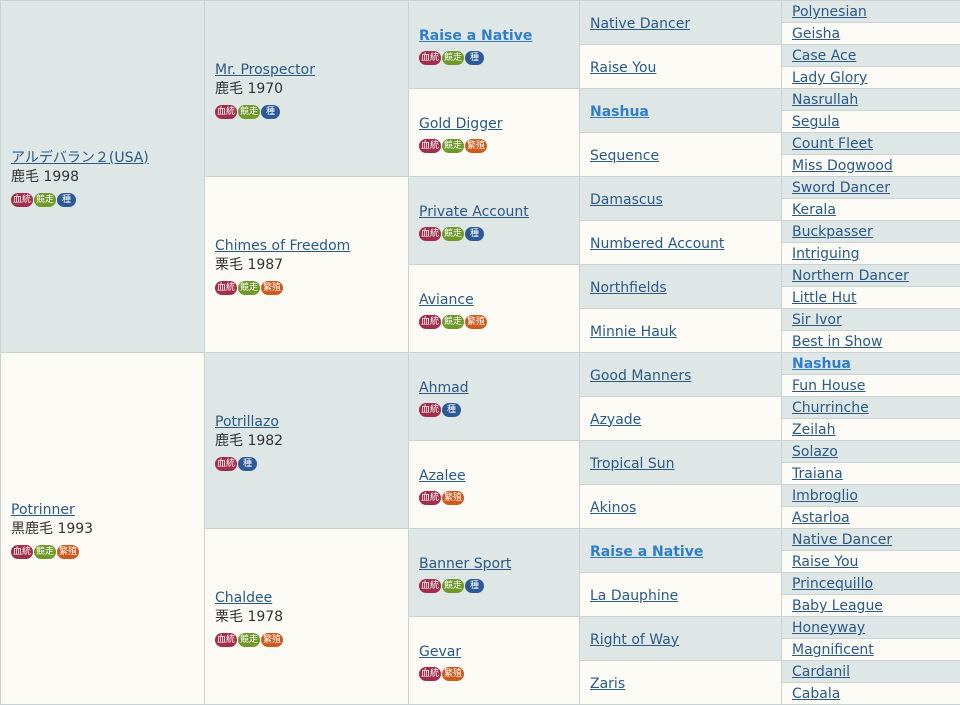 The width and height of the screenshot is (960, 705). I want to click on horse-name-link: Azalee, so click(442, 476).